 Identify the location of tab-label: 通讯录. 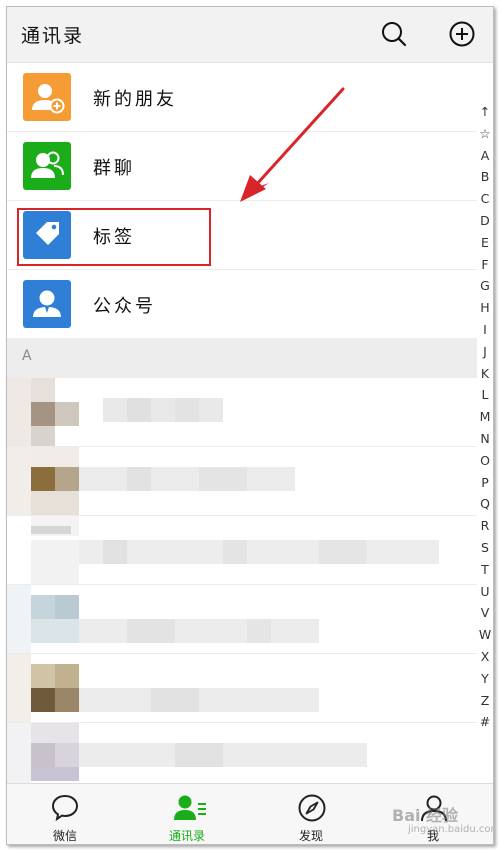
(186, 836).